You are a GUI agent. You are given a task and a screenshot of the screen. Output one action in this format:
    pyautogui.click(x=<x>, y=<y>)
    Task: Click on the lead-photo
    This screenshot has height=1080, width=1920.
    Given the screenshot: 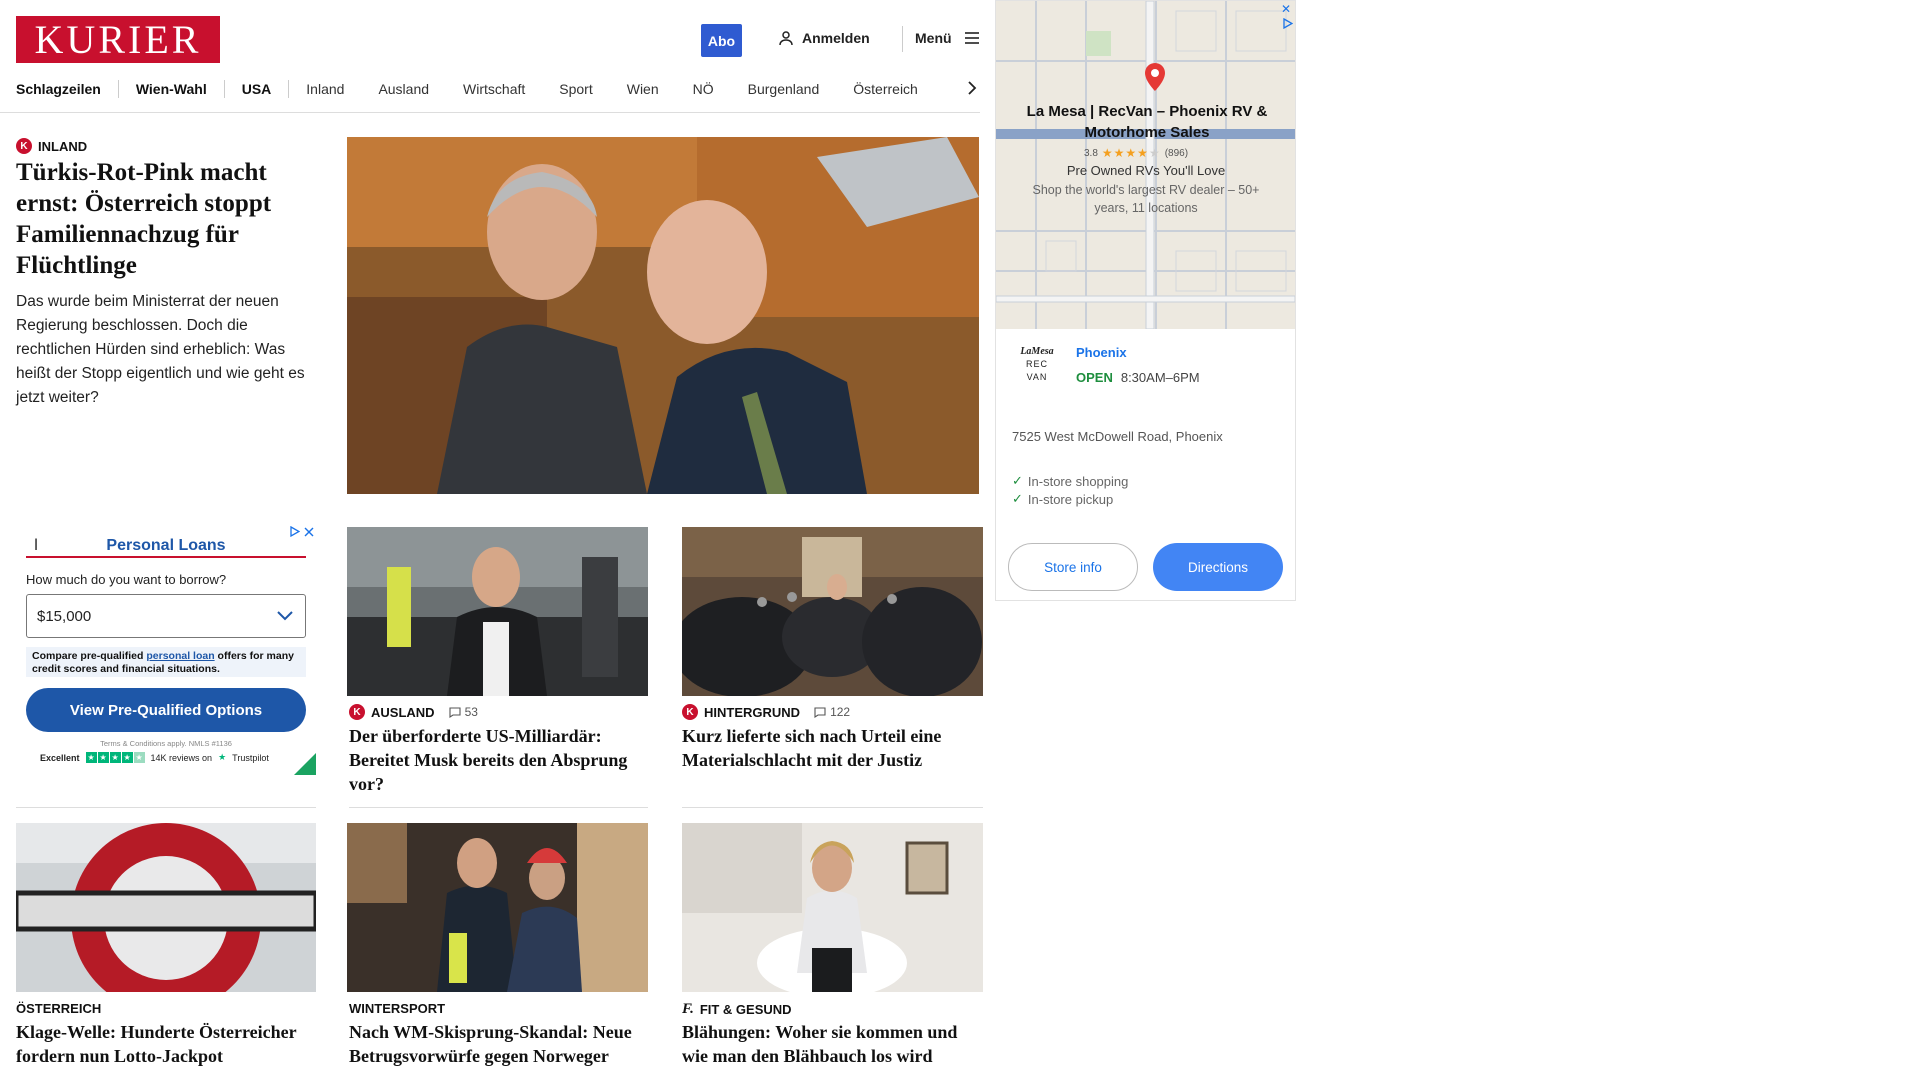 What is the action you would take?
    pyautogui.click(x=663, y=315)
    